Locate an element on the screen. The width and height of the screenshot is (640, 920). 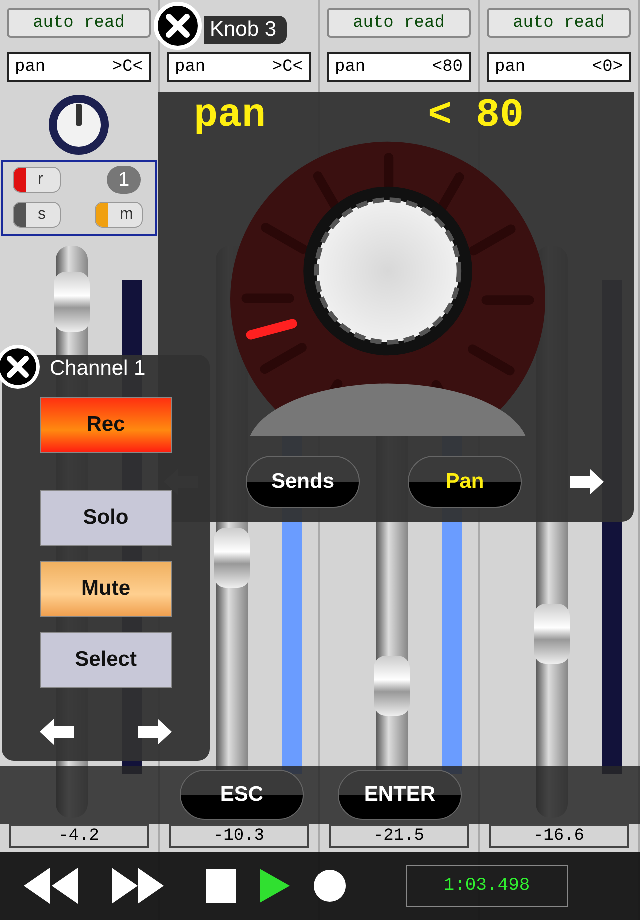
channel-button: Rec is located at coordinates (106, 425).